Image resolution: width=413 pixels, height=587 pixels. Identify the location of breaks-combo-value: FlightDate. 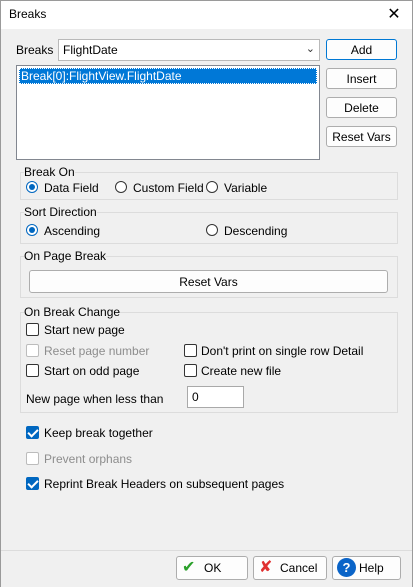
(90, 50).